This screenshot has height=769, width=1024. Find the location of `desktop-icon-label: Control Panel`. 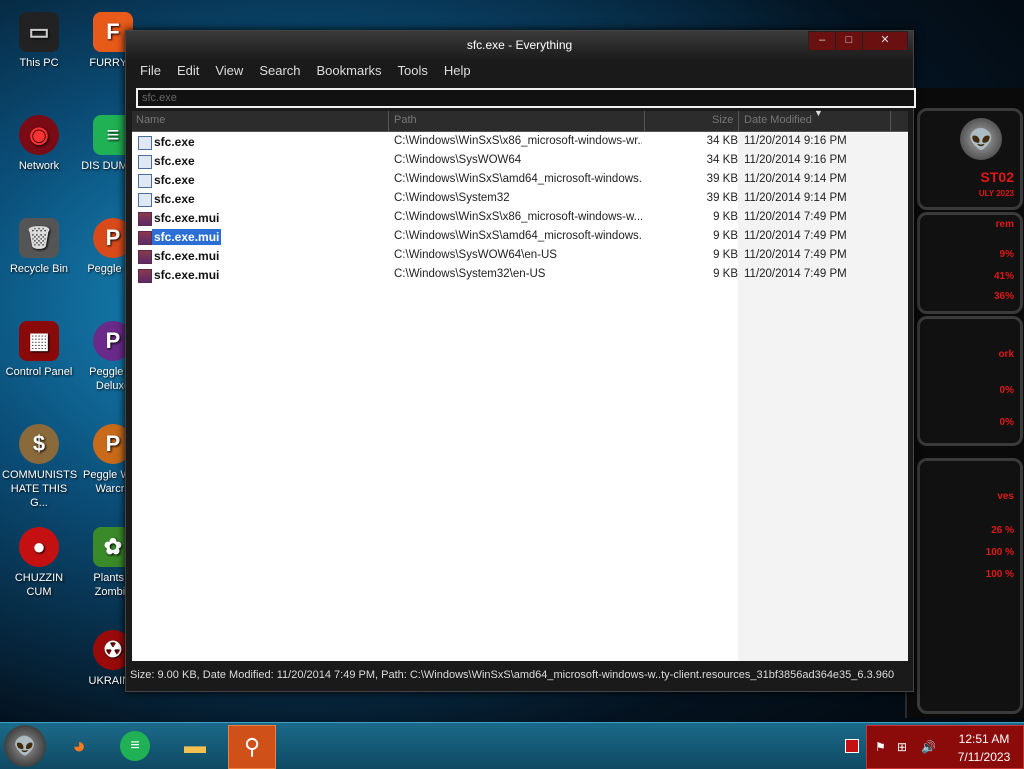

desktop-icon-label: Control Panel is located at coordinates (39, 372).